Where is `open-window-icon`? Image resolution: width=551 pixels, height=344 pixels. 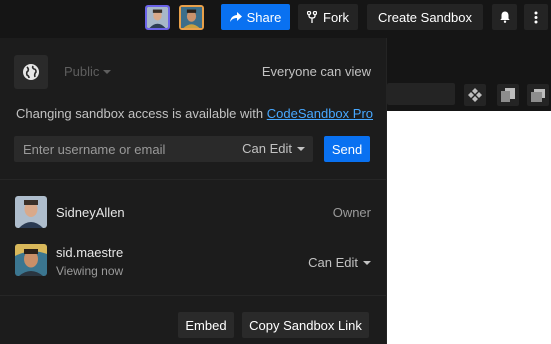 open-window-icon is located at coordinates (538, 95).